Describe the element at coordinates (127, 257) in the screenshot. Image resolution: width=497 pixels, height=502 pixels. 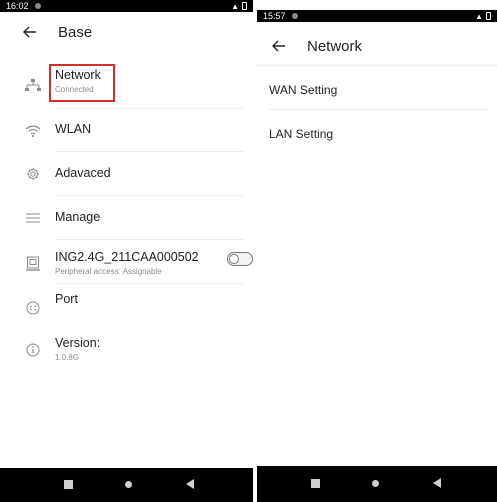
I see `list-item-label: ING2.4G_211CAA000502` at that location.